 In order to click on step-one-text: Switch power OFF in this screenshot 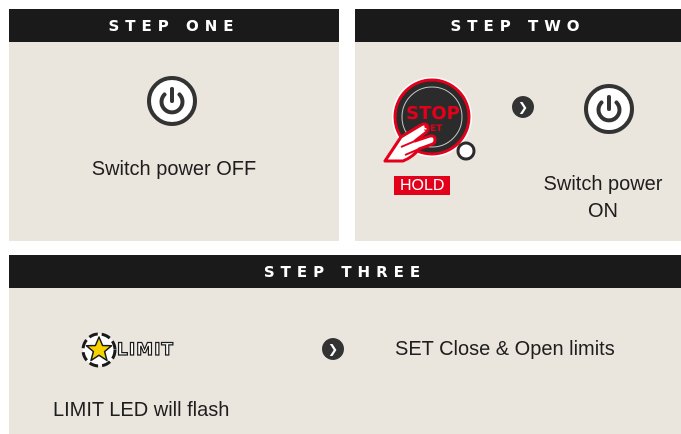, I will do `click(174, 169)`.